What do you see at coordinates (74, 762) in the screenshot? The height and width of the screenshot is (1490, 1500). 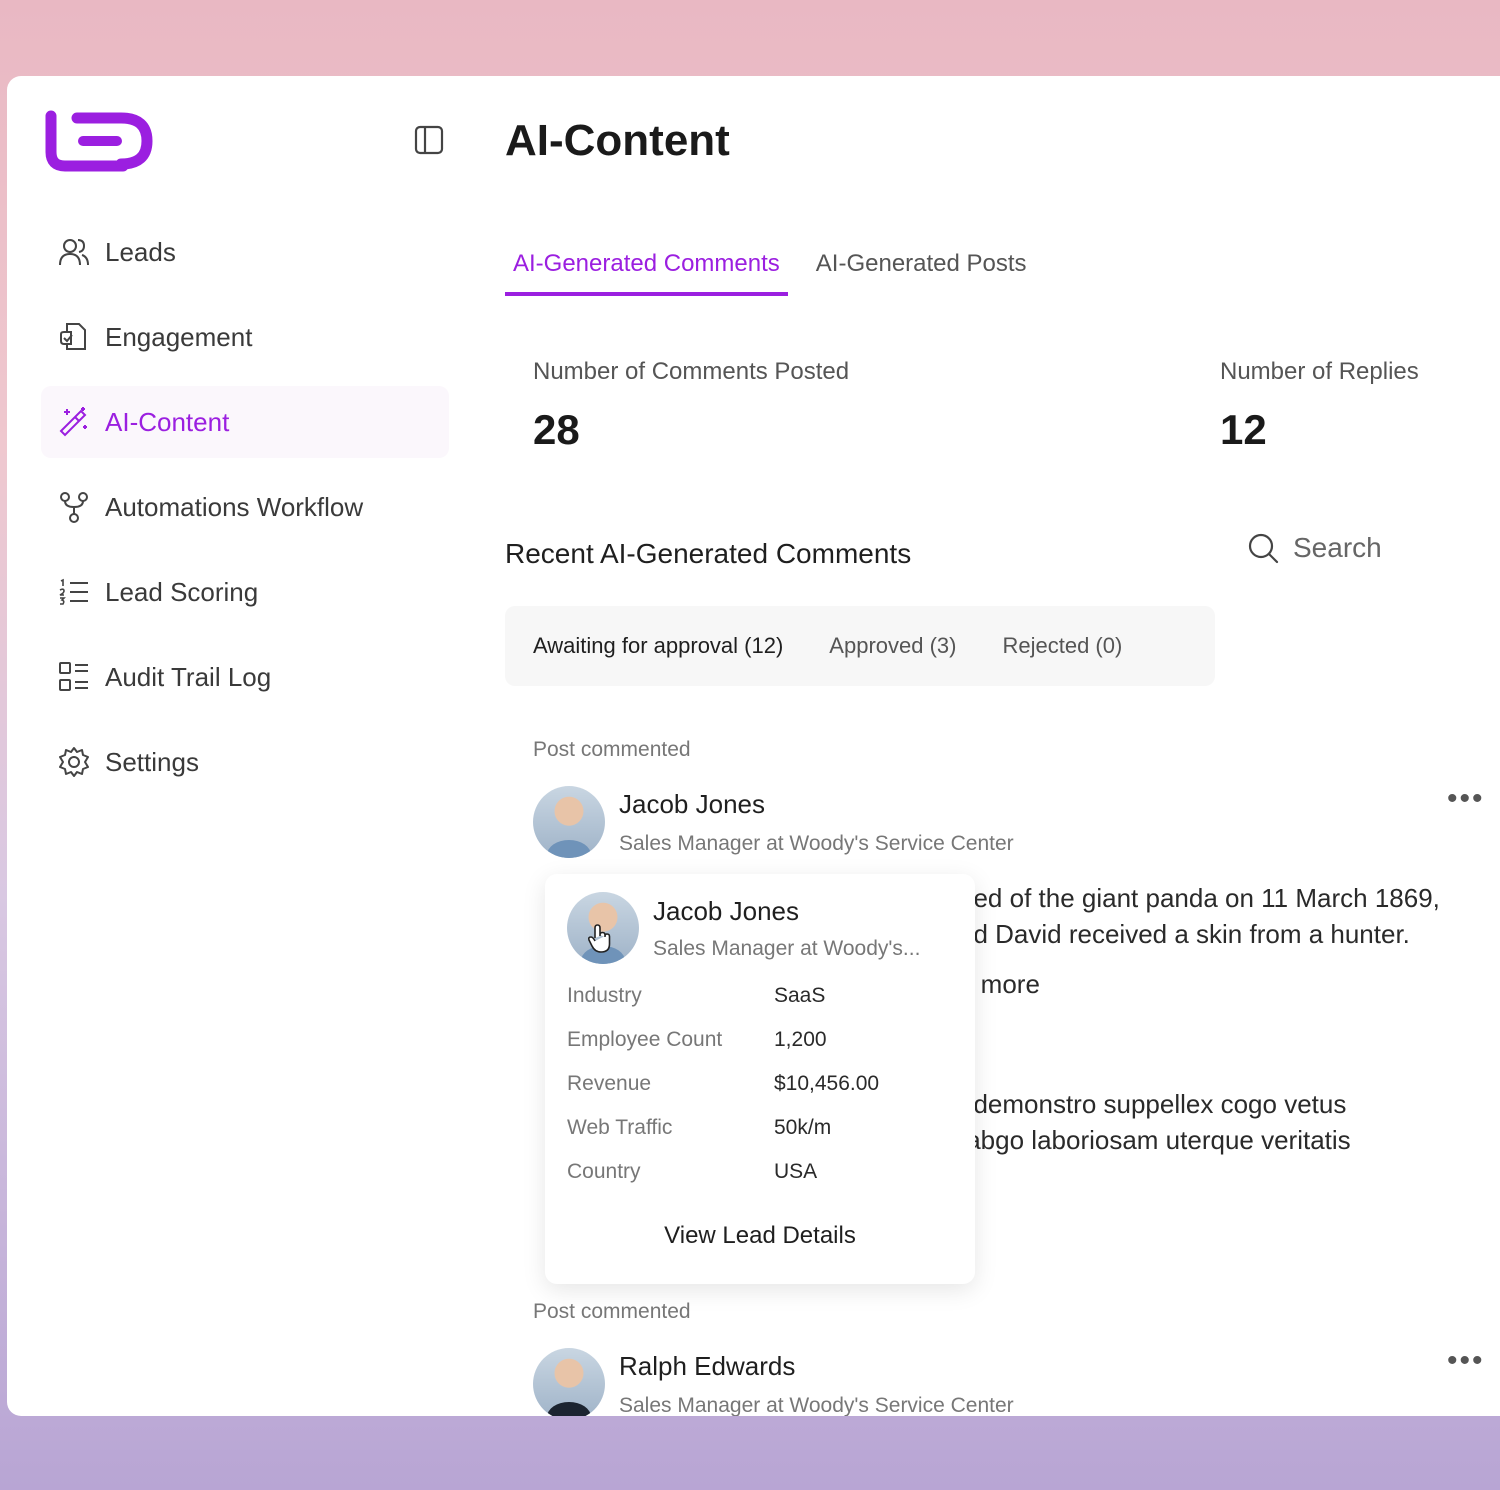 I see `gear-icon` at bounding box center [74, 762].